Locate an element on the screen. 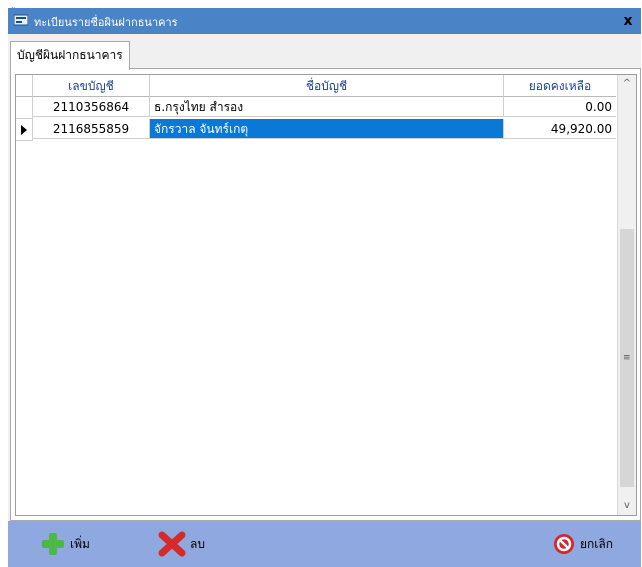 The height and width of the screenshot is (567, 642). scroll-down-button: v is located at coordinates (627, 506).